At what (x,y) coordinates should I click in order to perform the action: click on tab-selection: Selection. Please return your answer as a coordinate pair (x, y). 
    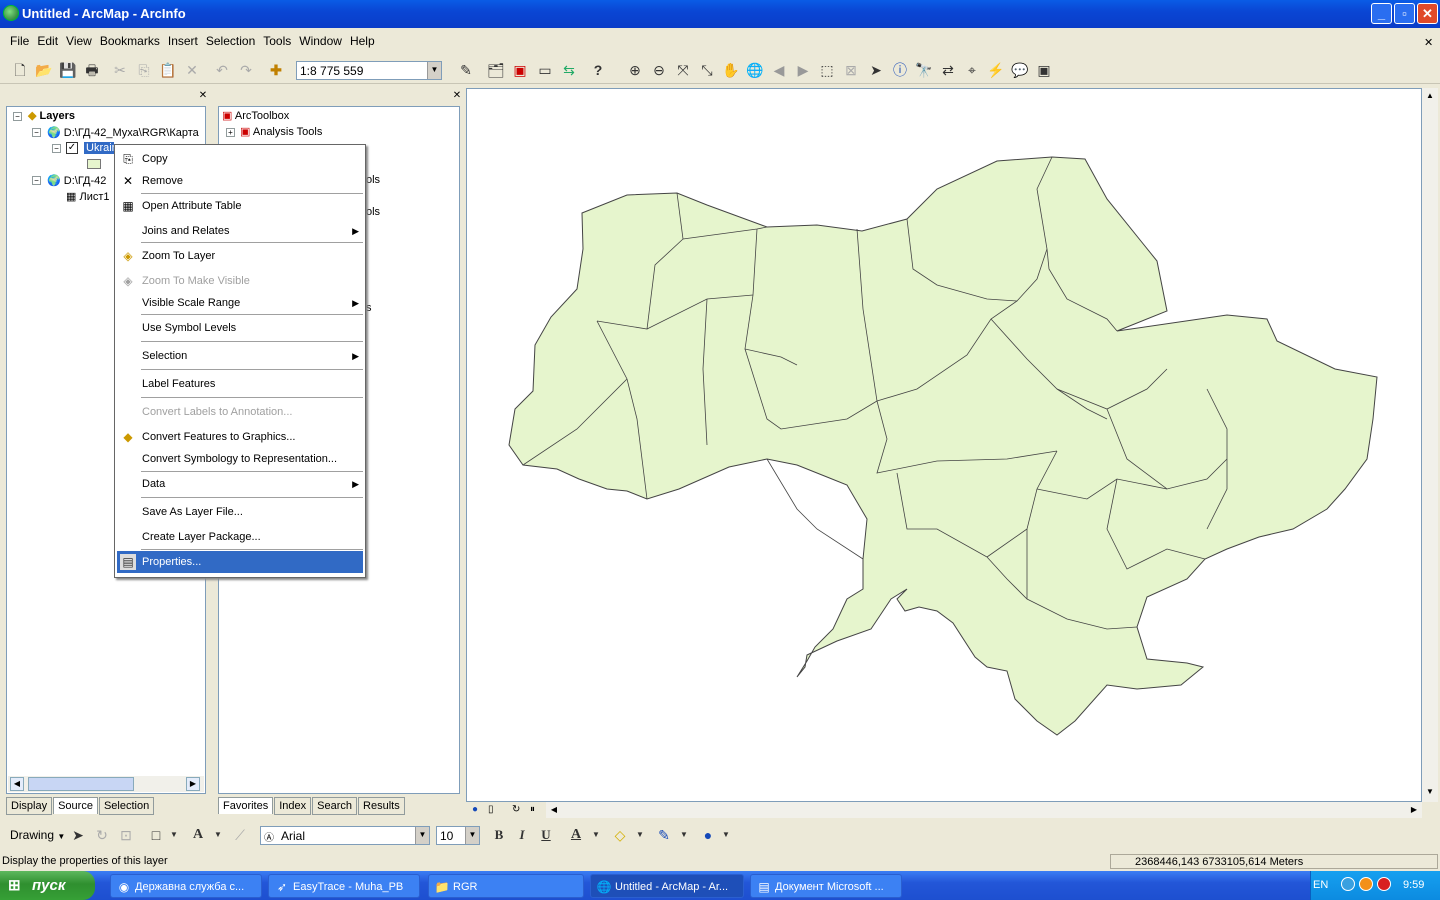
    Looking at the image, I should click on (126, 806).